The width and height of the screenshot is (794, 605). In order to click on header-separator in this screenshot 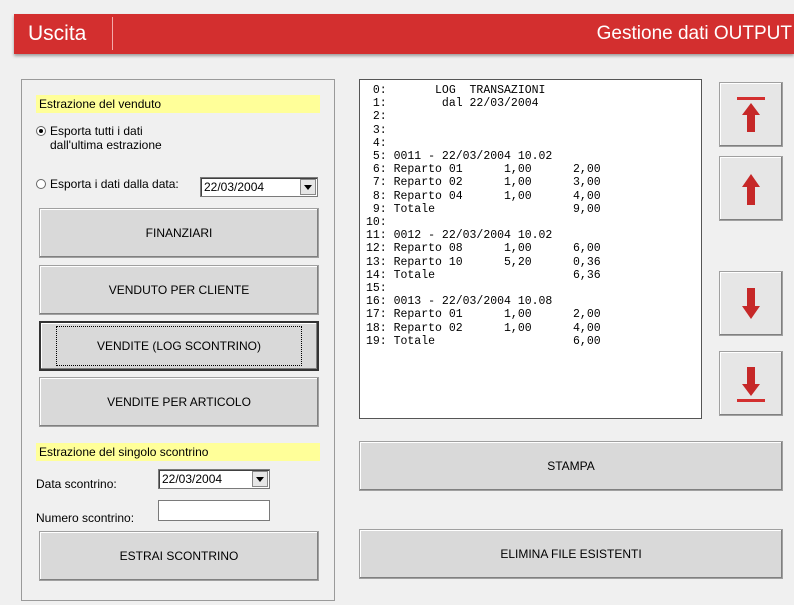, I will do `click(112, 33)`.